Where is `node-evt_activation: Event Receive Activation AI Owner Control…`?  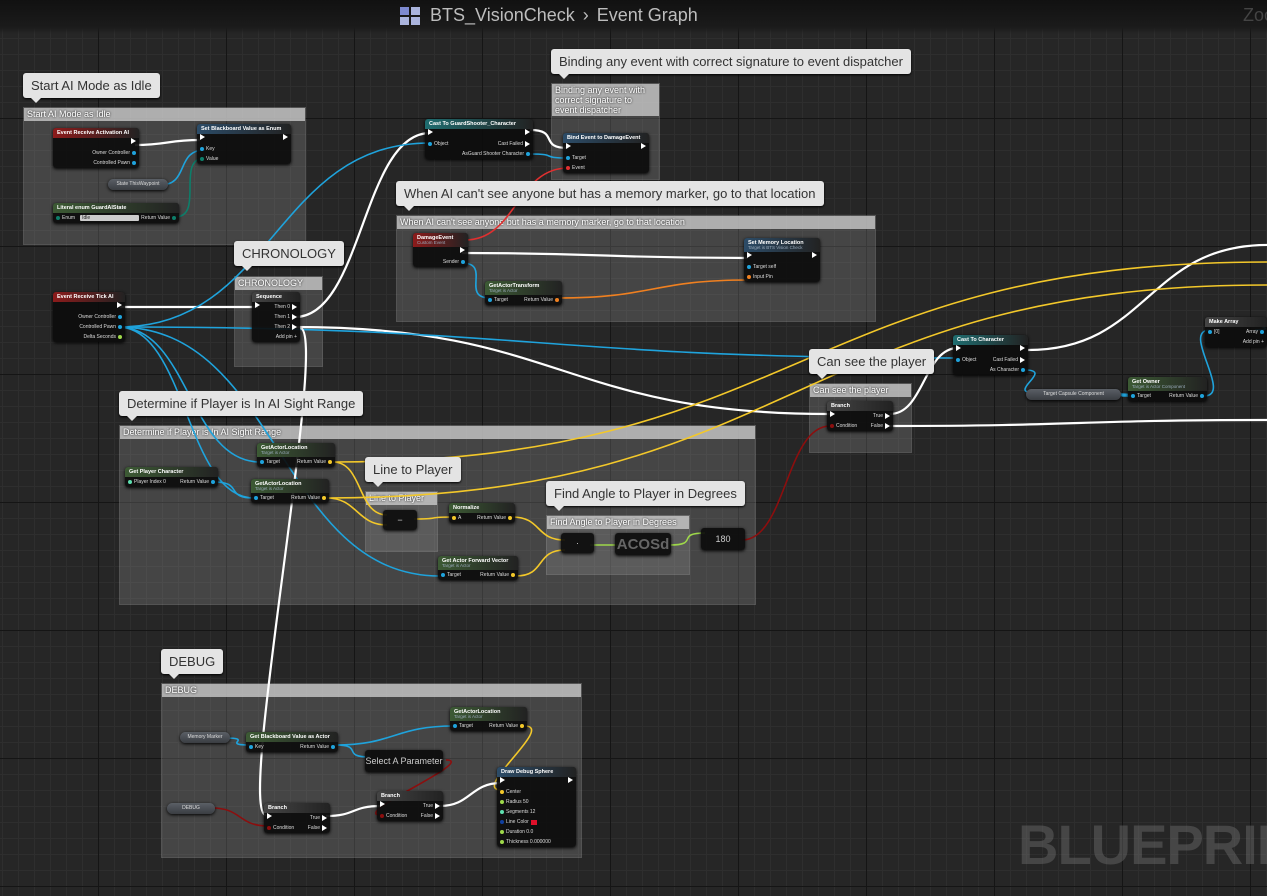 node-evt_activation: Event Receive Activation AI Owner Control… is located at coordinates (96, 148).